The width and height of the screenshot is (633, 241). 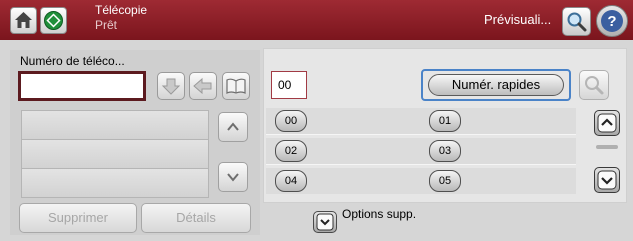 What do you see at coordinates (445, 181) in the screenshot?
I see `speed-dial-entry: 05` at bounding box center [445, 181].